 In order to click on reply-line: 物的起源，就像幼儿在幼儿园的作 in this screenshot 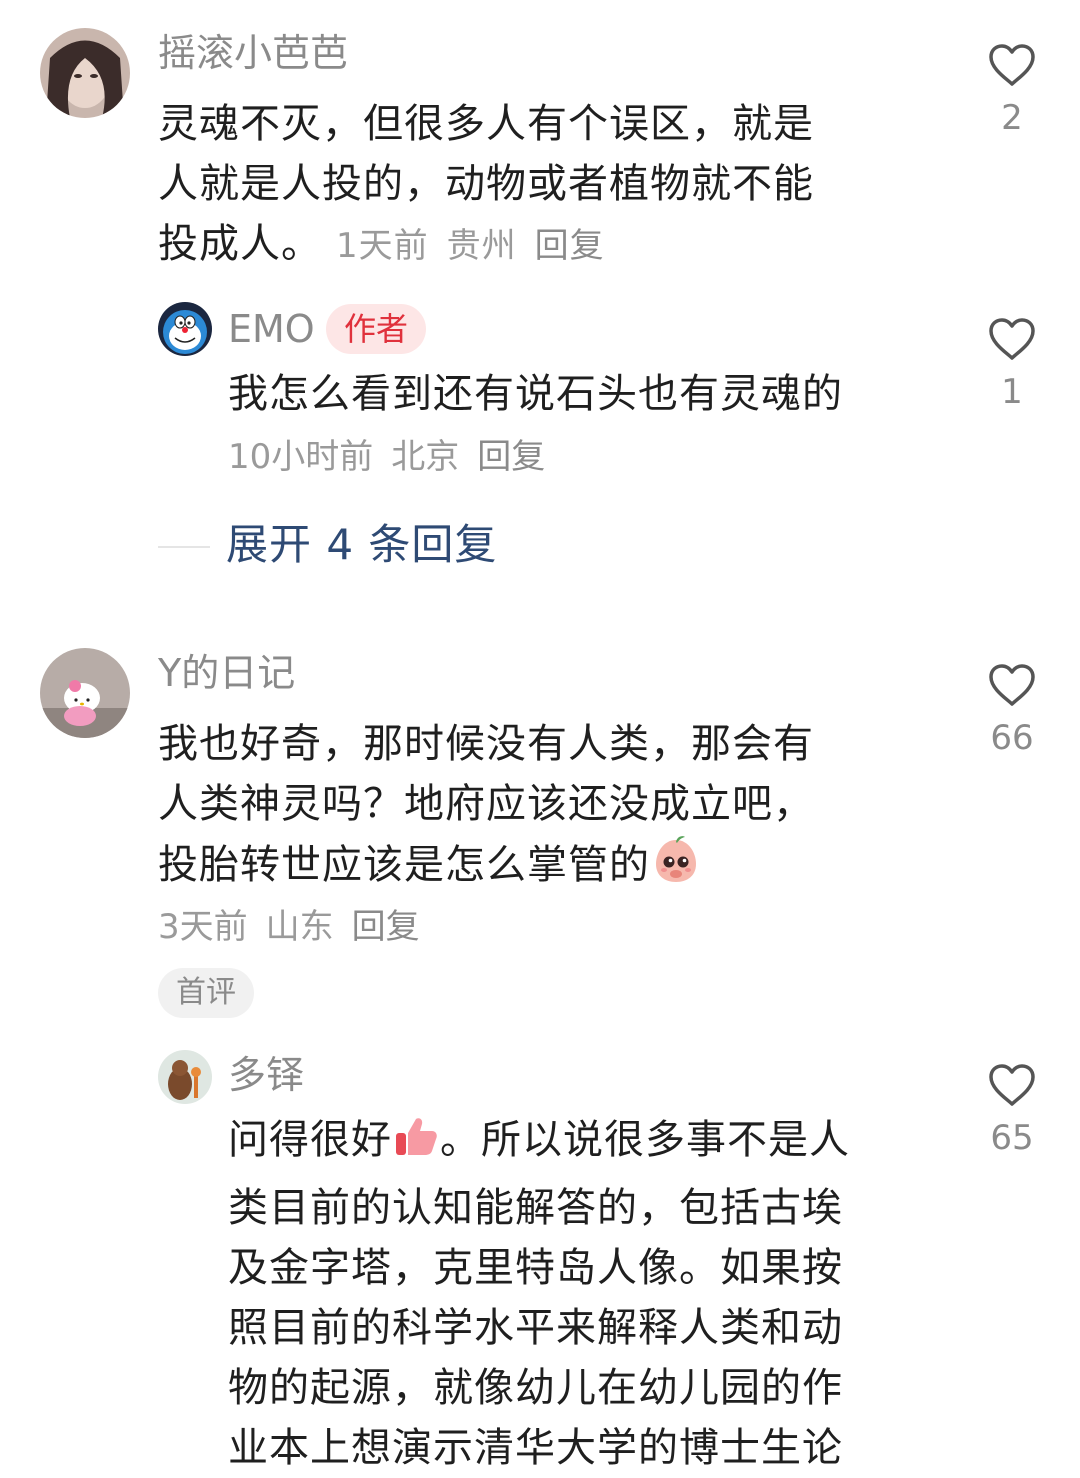, I will do `click(535, 1388)`.